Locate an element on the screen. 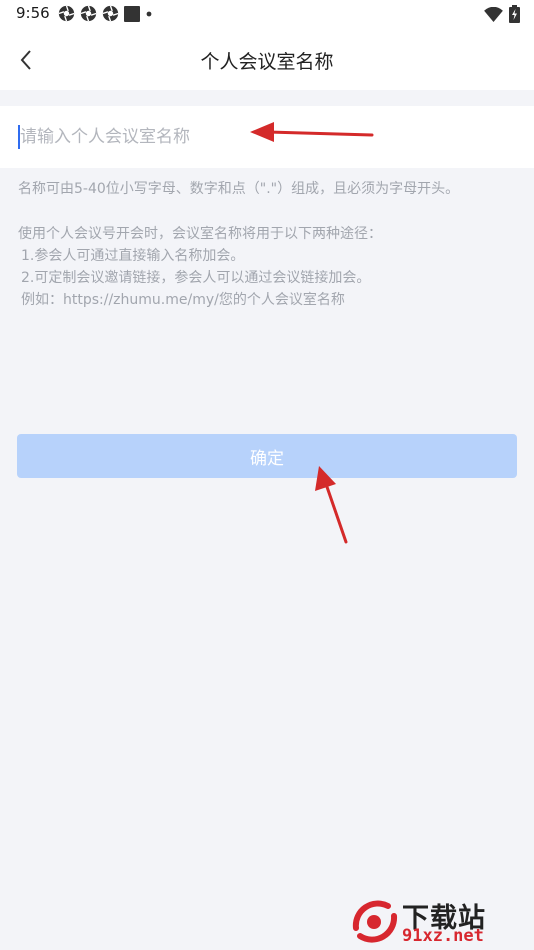 This screenshot has height=950, width=534. naming-rule-text: 名称可由5-40位小写字母、数字和点（"."）组成，且必须为字母开头。 is located at coordinates (239, 189).